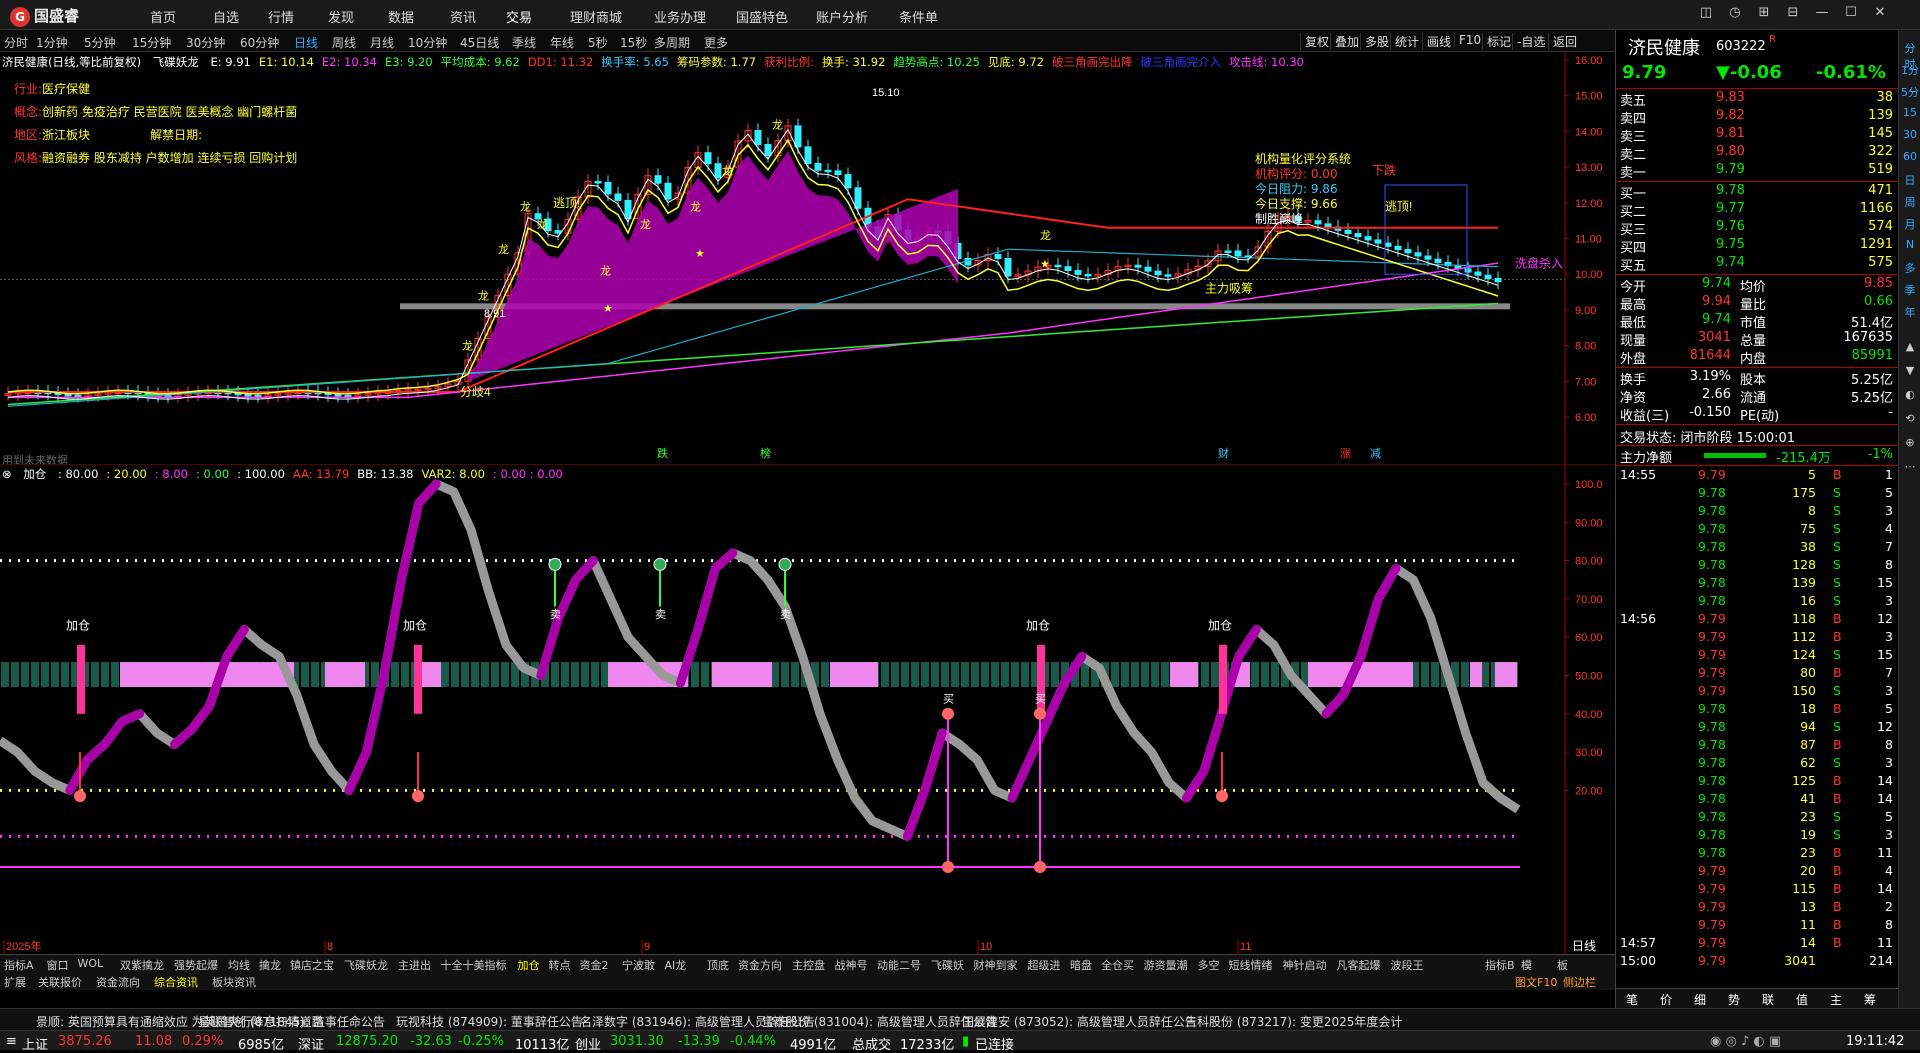  I want to click on close-icon: ✕, so click(1880, 15).